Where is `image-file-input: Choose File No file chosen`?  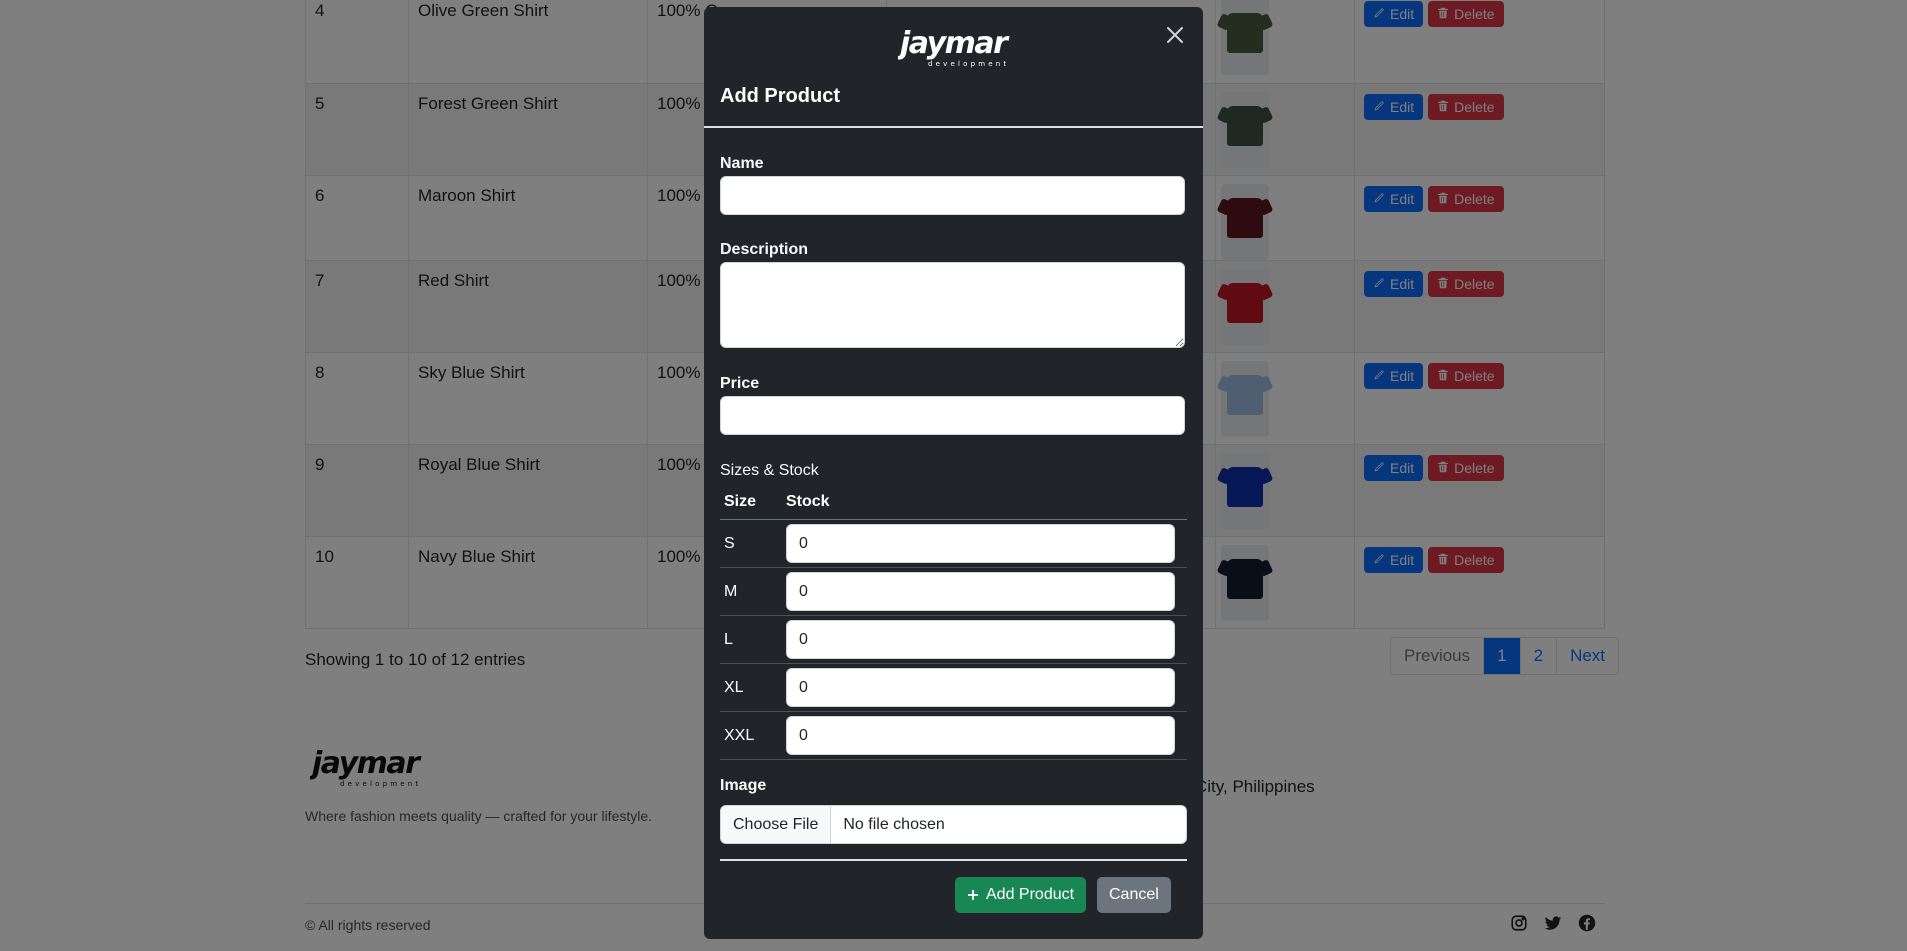 image-file-input: Choose File No file chosen is located at coordinates (953, 824).